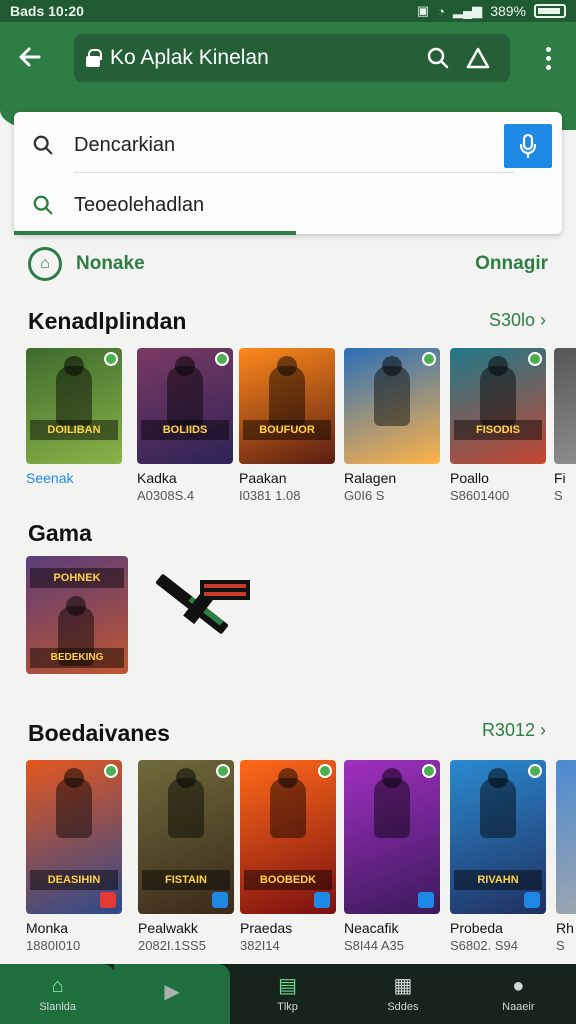  What do you see at coordinates (548, 58) in the screenshot?
I see `more-menu-button` at bounding box center [548, 58].